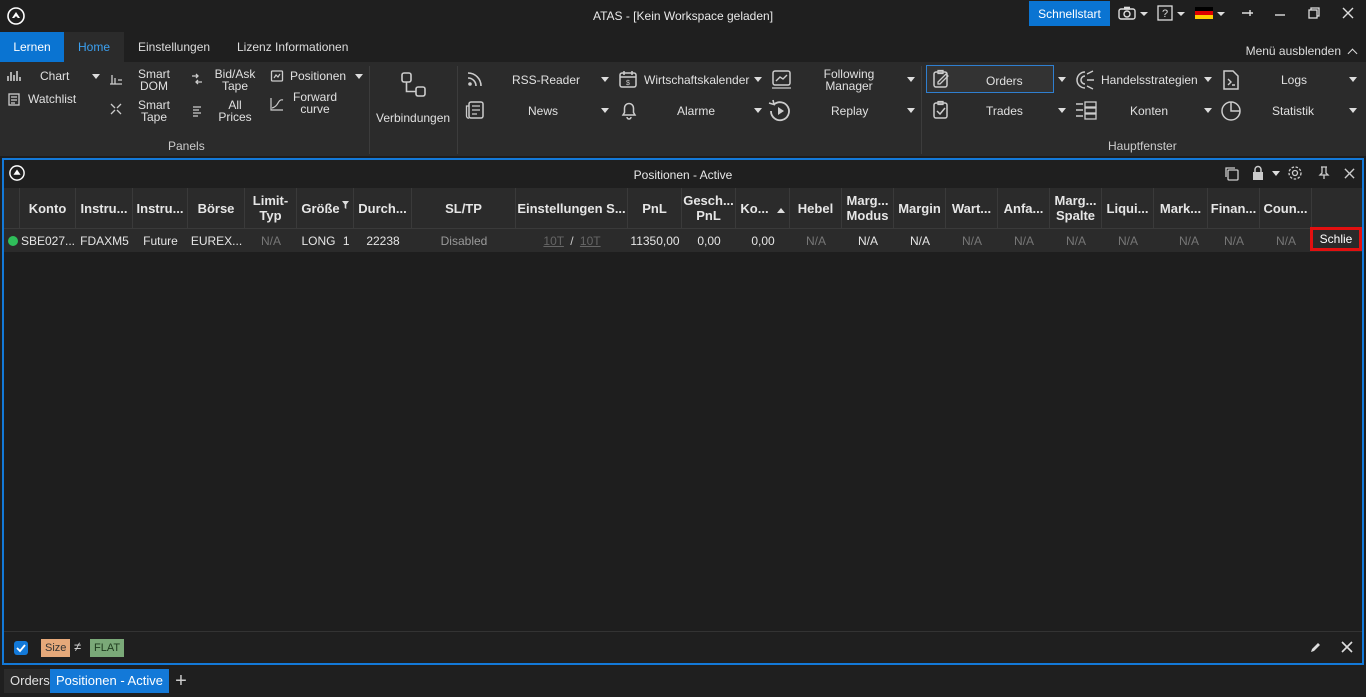 The image size is (1366, 697). I want to click on filter-field-chip: Size, so click(56, 648).